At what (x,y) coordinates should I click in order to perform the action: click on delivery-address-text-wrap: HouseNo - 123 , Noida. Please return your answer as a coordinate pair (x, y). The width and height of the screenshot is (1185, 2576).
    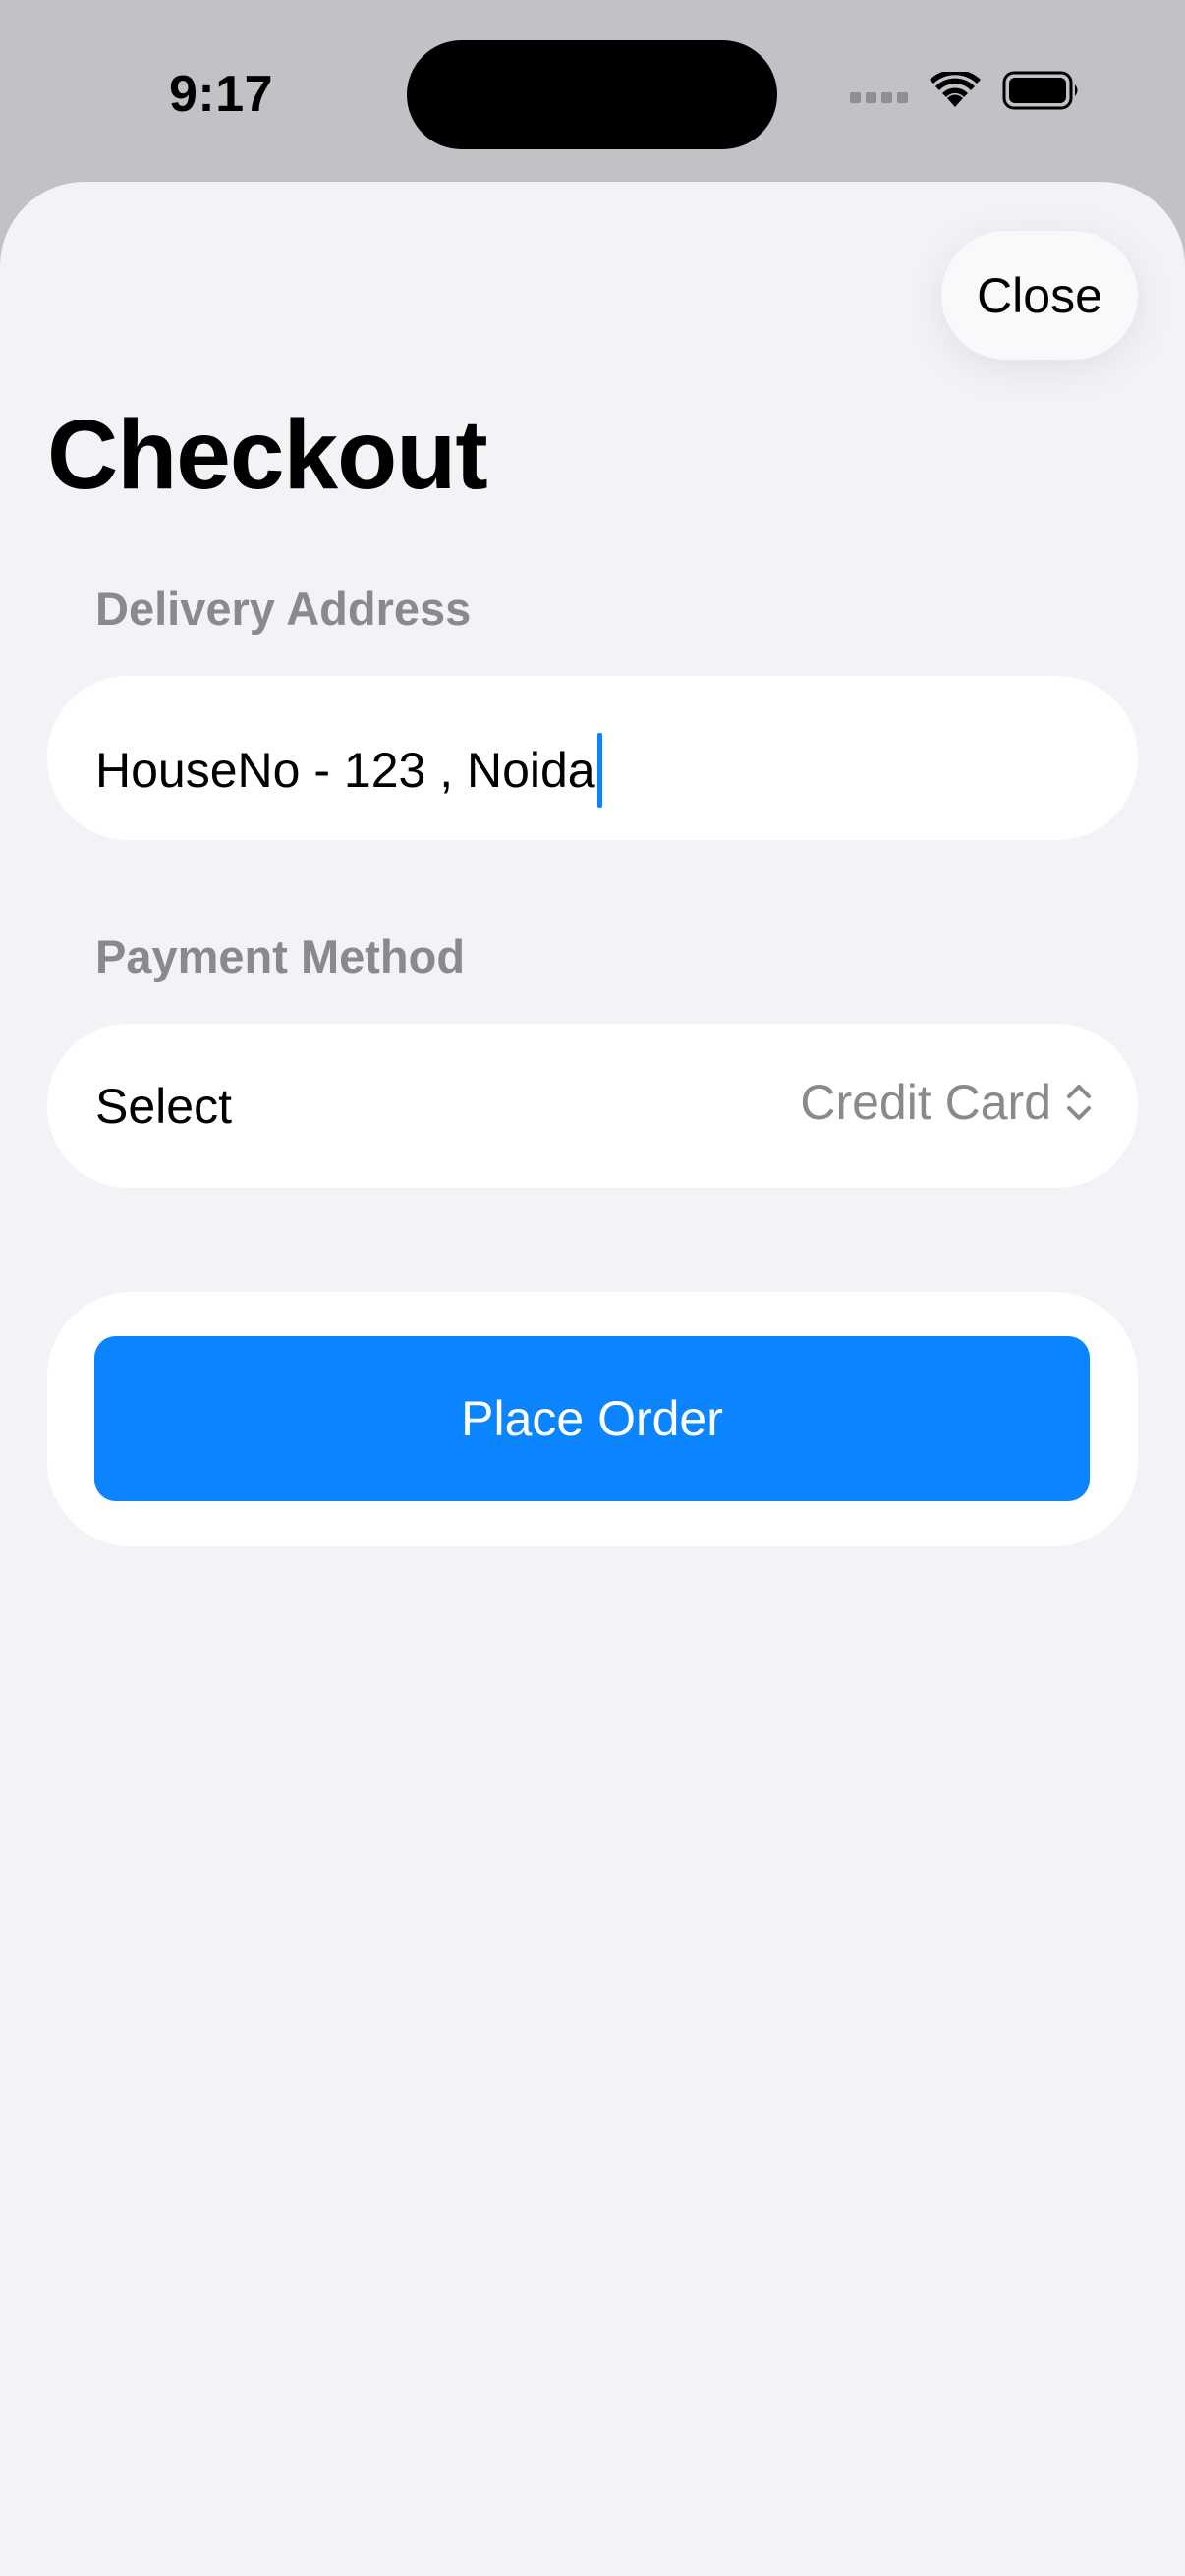
    Looking at the image, I should click on (349, 770).